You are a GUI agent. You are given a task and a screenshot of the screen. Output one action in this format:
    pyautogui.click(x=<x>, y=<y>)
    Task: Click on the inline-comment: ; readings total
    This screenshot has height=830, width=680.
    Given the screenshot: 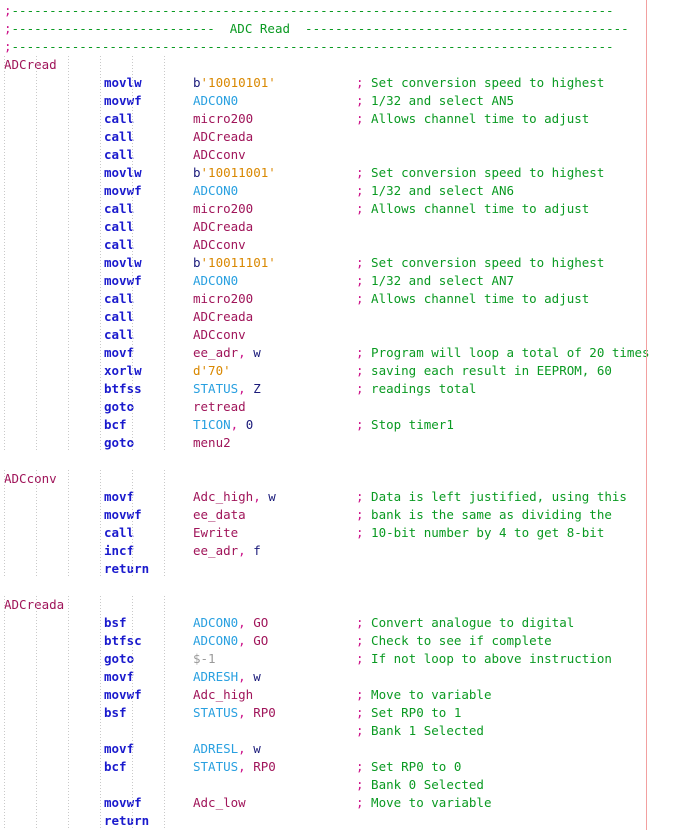 What is the action you would take?
    pyautogui.click(x=416, y=389)
    